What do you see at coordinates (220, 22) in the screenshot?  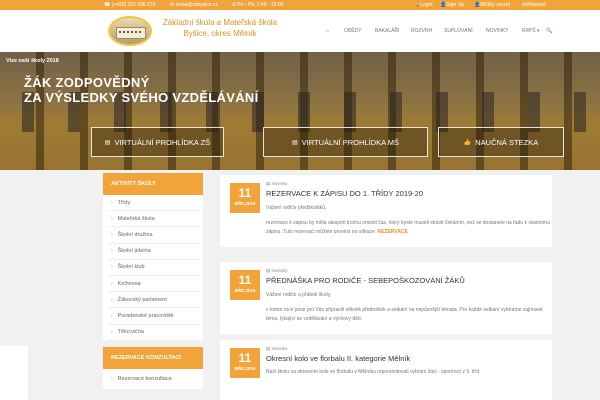 I see `school-name-line1: Základní škola a Mateřská škola` at bounding box center [220, 22].